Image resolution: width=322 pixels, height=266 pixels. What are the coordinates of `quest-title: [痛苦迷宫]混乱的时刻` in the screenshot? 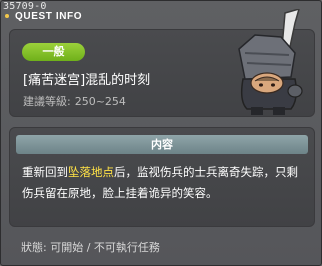 It's located at (87, 80).